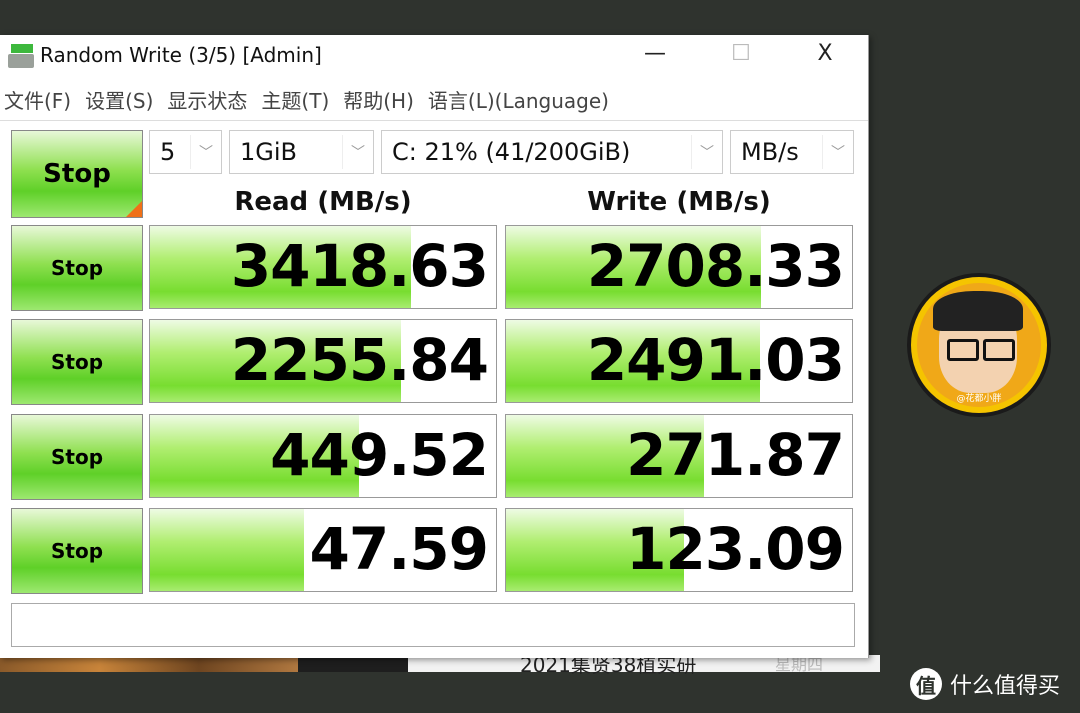 The height and width of the screenshot is (713, 1080). Describe the element at coordinates (825, 54) in the screenshot. I see `close-button: X` at that location.